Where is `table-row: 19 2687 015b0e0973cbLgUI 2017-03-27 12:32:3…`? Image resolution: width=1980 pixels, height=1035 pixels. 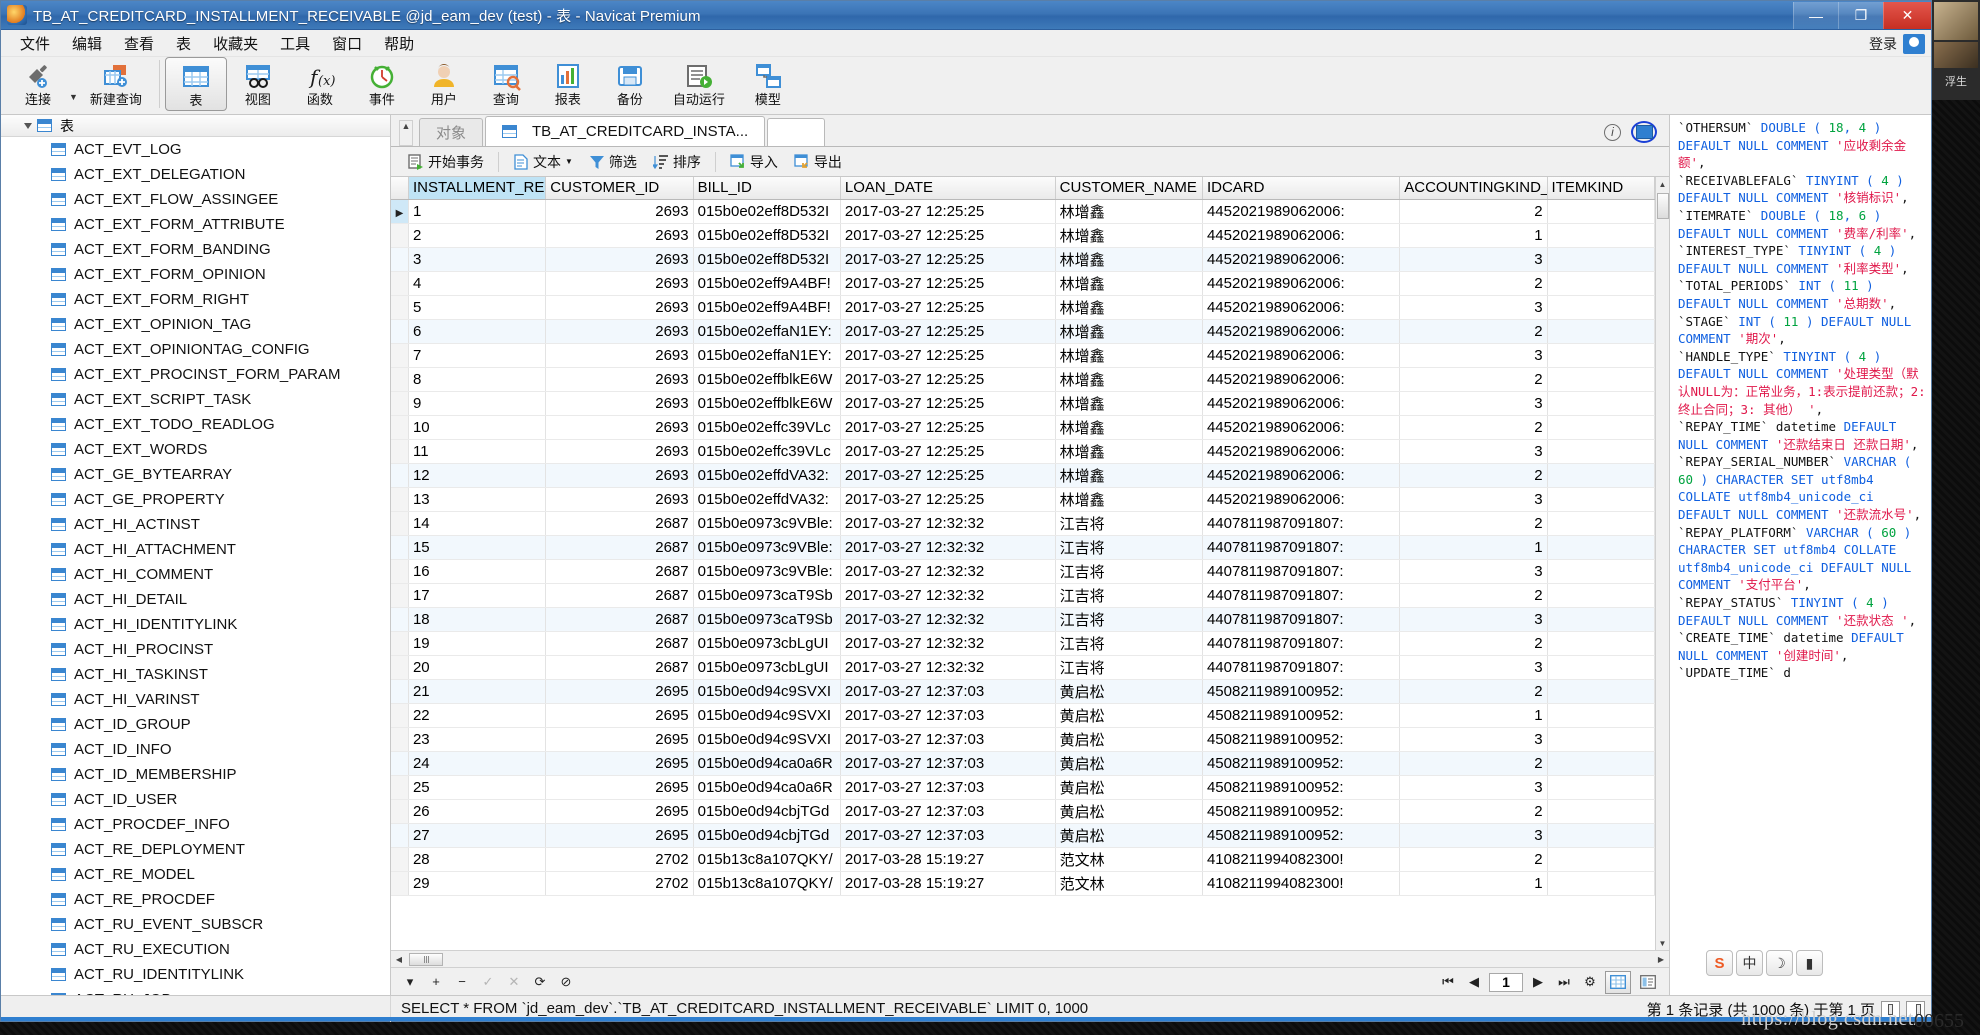
table-row: 19 2687 015b0e0973cbLgUI 2017-03-27 12:32:3… is located at coordinates (1023, 643).